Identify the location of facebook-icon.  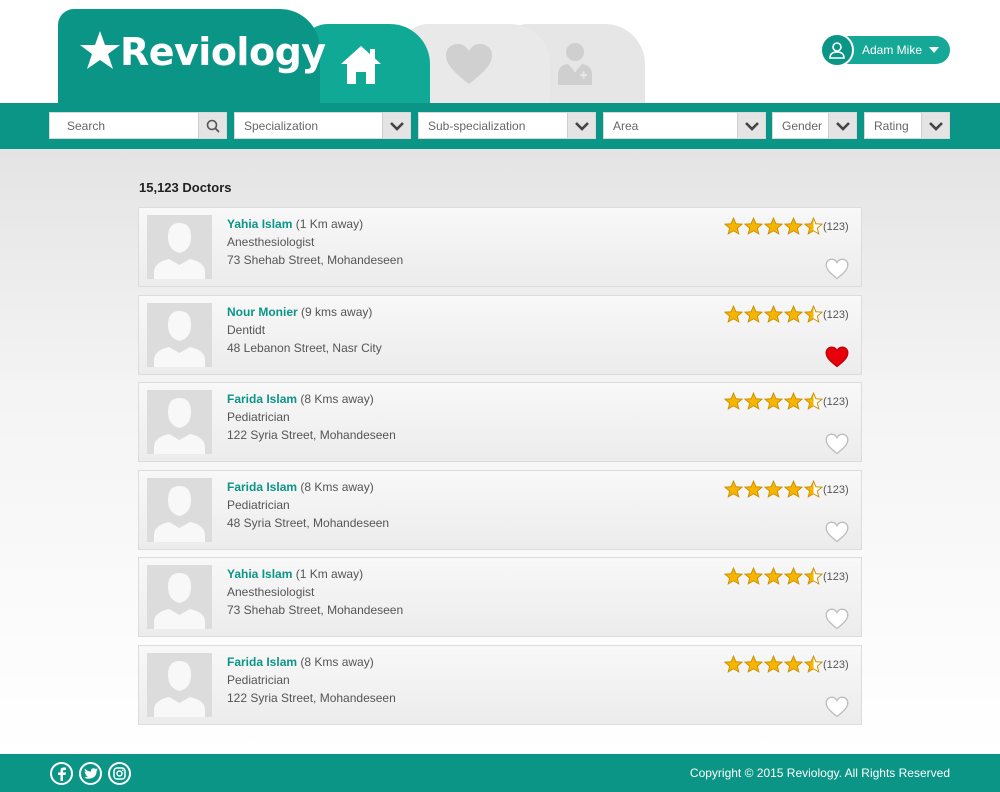
(61, 773).